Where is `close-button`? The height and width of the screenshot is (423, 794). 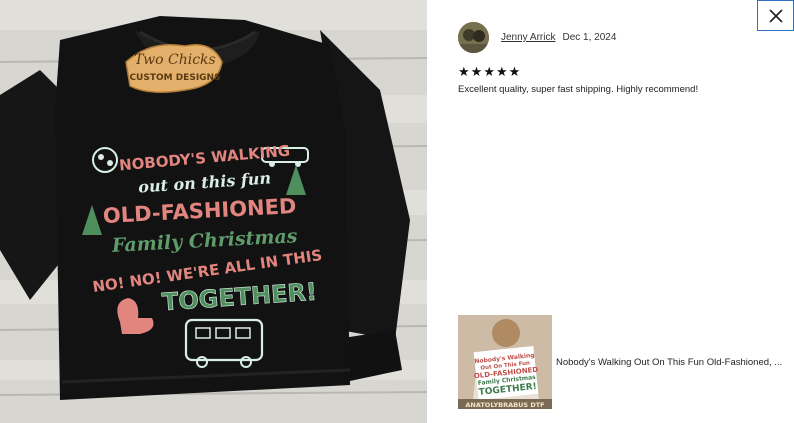 close-button is located at coordinates (775, 15).